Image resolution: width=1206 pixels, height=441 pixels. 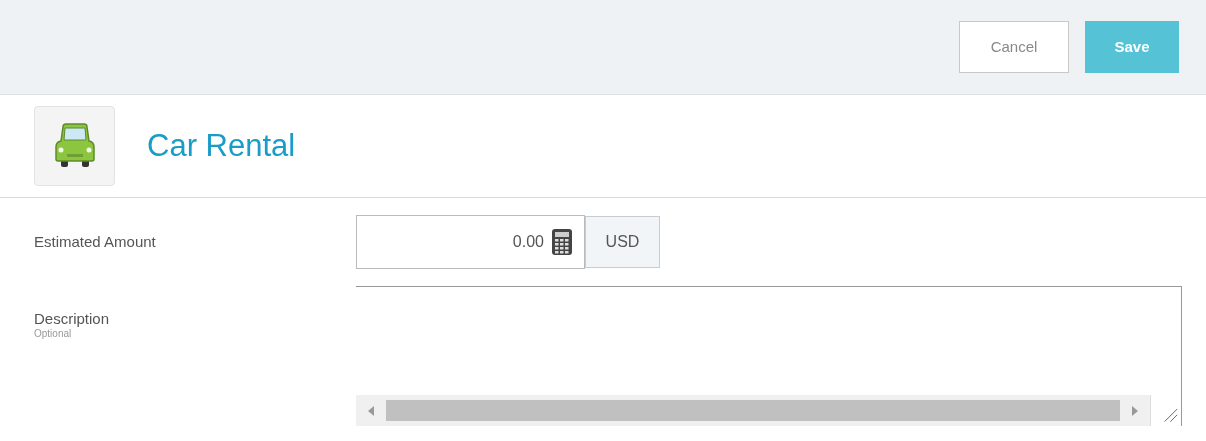 I want to click on page-title: Car Rental, so click(x=221, y=145).